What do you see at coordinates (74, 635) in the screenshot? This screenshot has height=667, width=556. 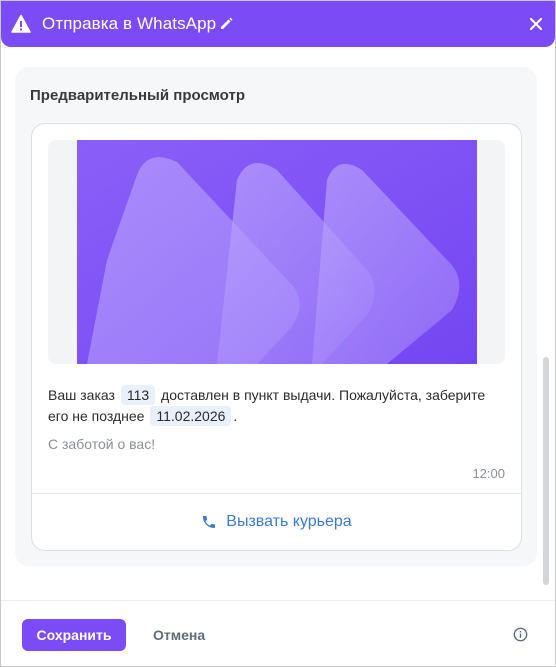 I see `save-button: Сохранить` at bounding box center [74, 635].